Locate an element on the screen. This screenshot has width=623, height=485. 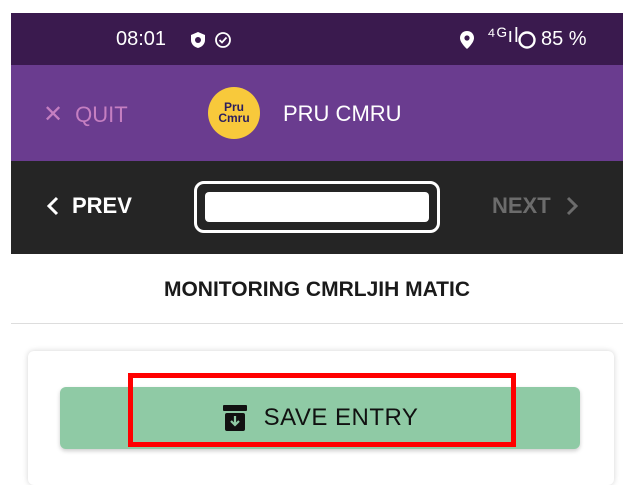
highlight-box is located at coordinates (322, 410).